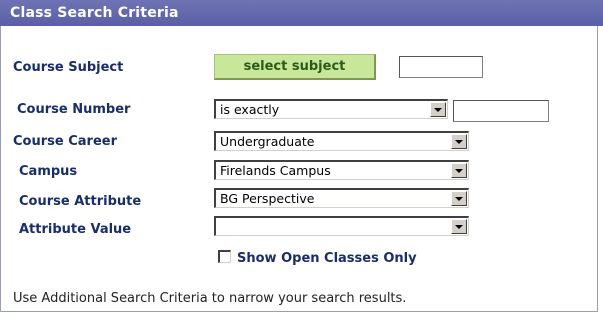 The height and width of the screenshot is (312, 603). Describe the element at coordinates (65, 141) in the screenshot. I see `course-career-label: Course Career` at that location.